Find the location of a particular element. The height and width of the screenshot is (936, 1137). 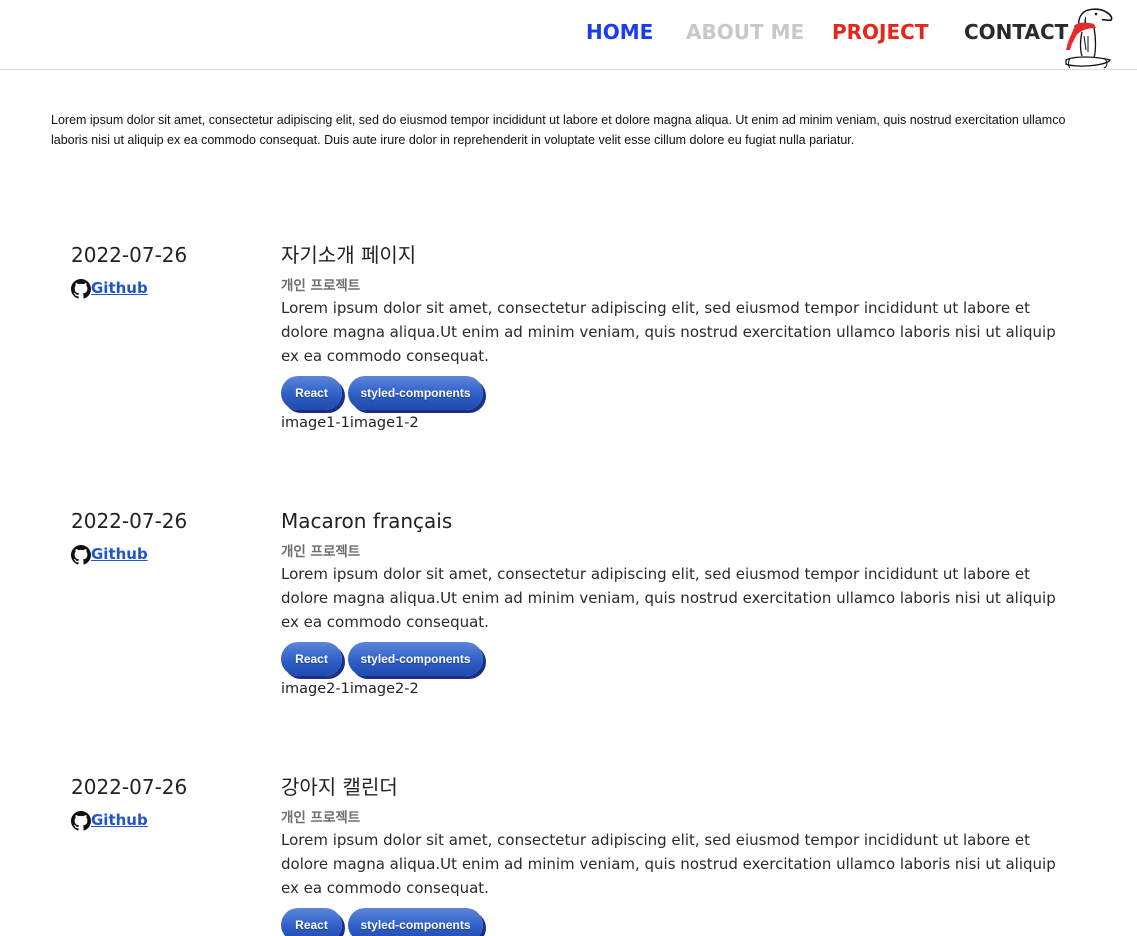

project-title: 자기소개 페이지 is located at coordinates (349, 255).